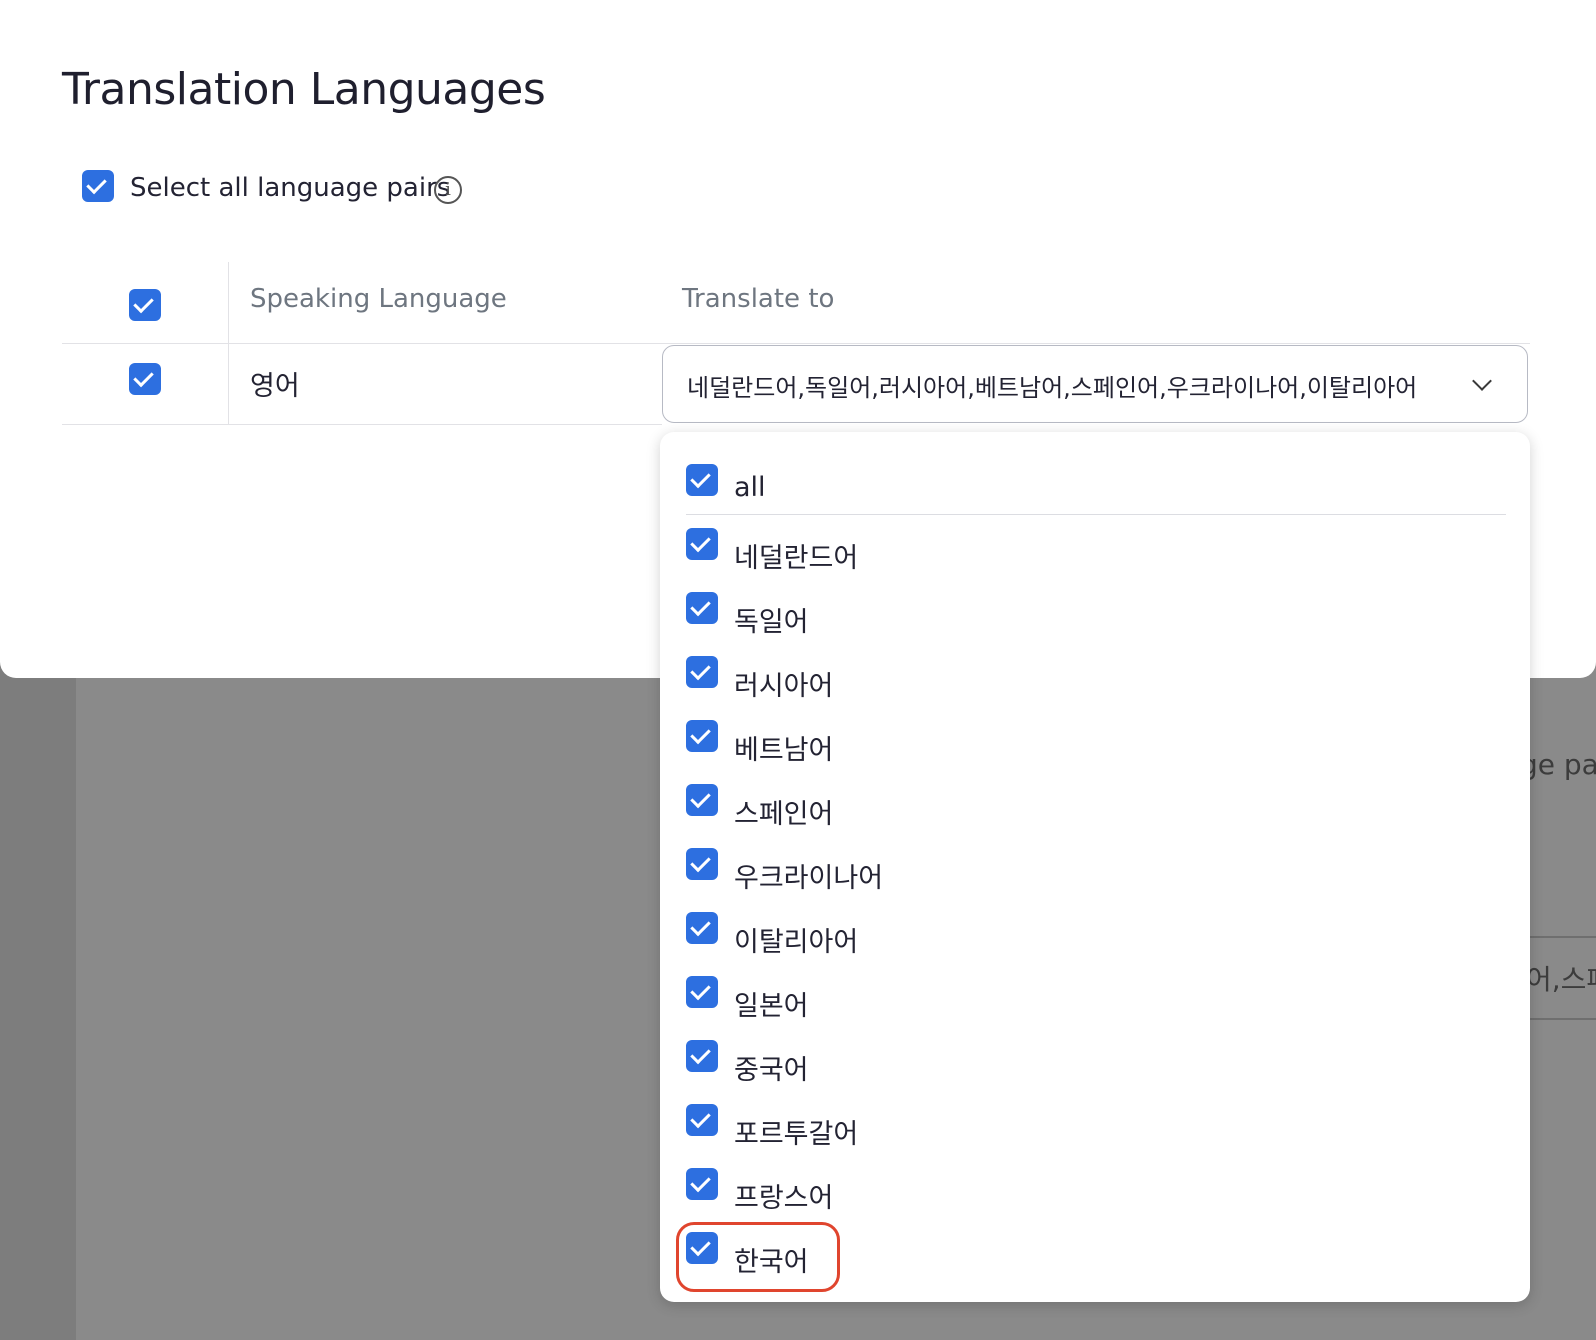 The width and height of the screenshot is (1596, 1340). What do you see at coordinates (1095, 944) in the screenshot?
I see `option-item: 이탈리아어` at bounding box center [1095, 944].